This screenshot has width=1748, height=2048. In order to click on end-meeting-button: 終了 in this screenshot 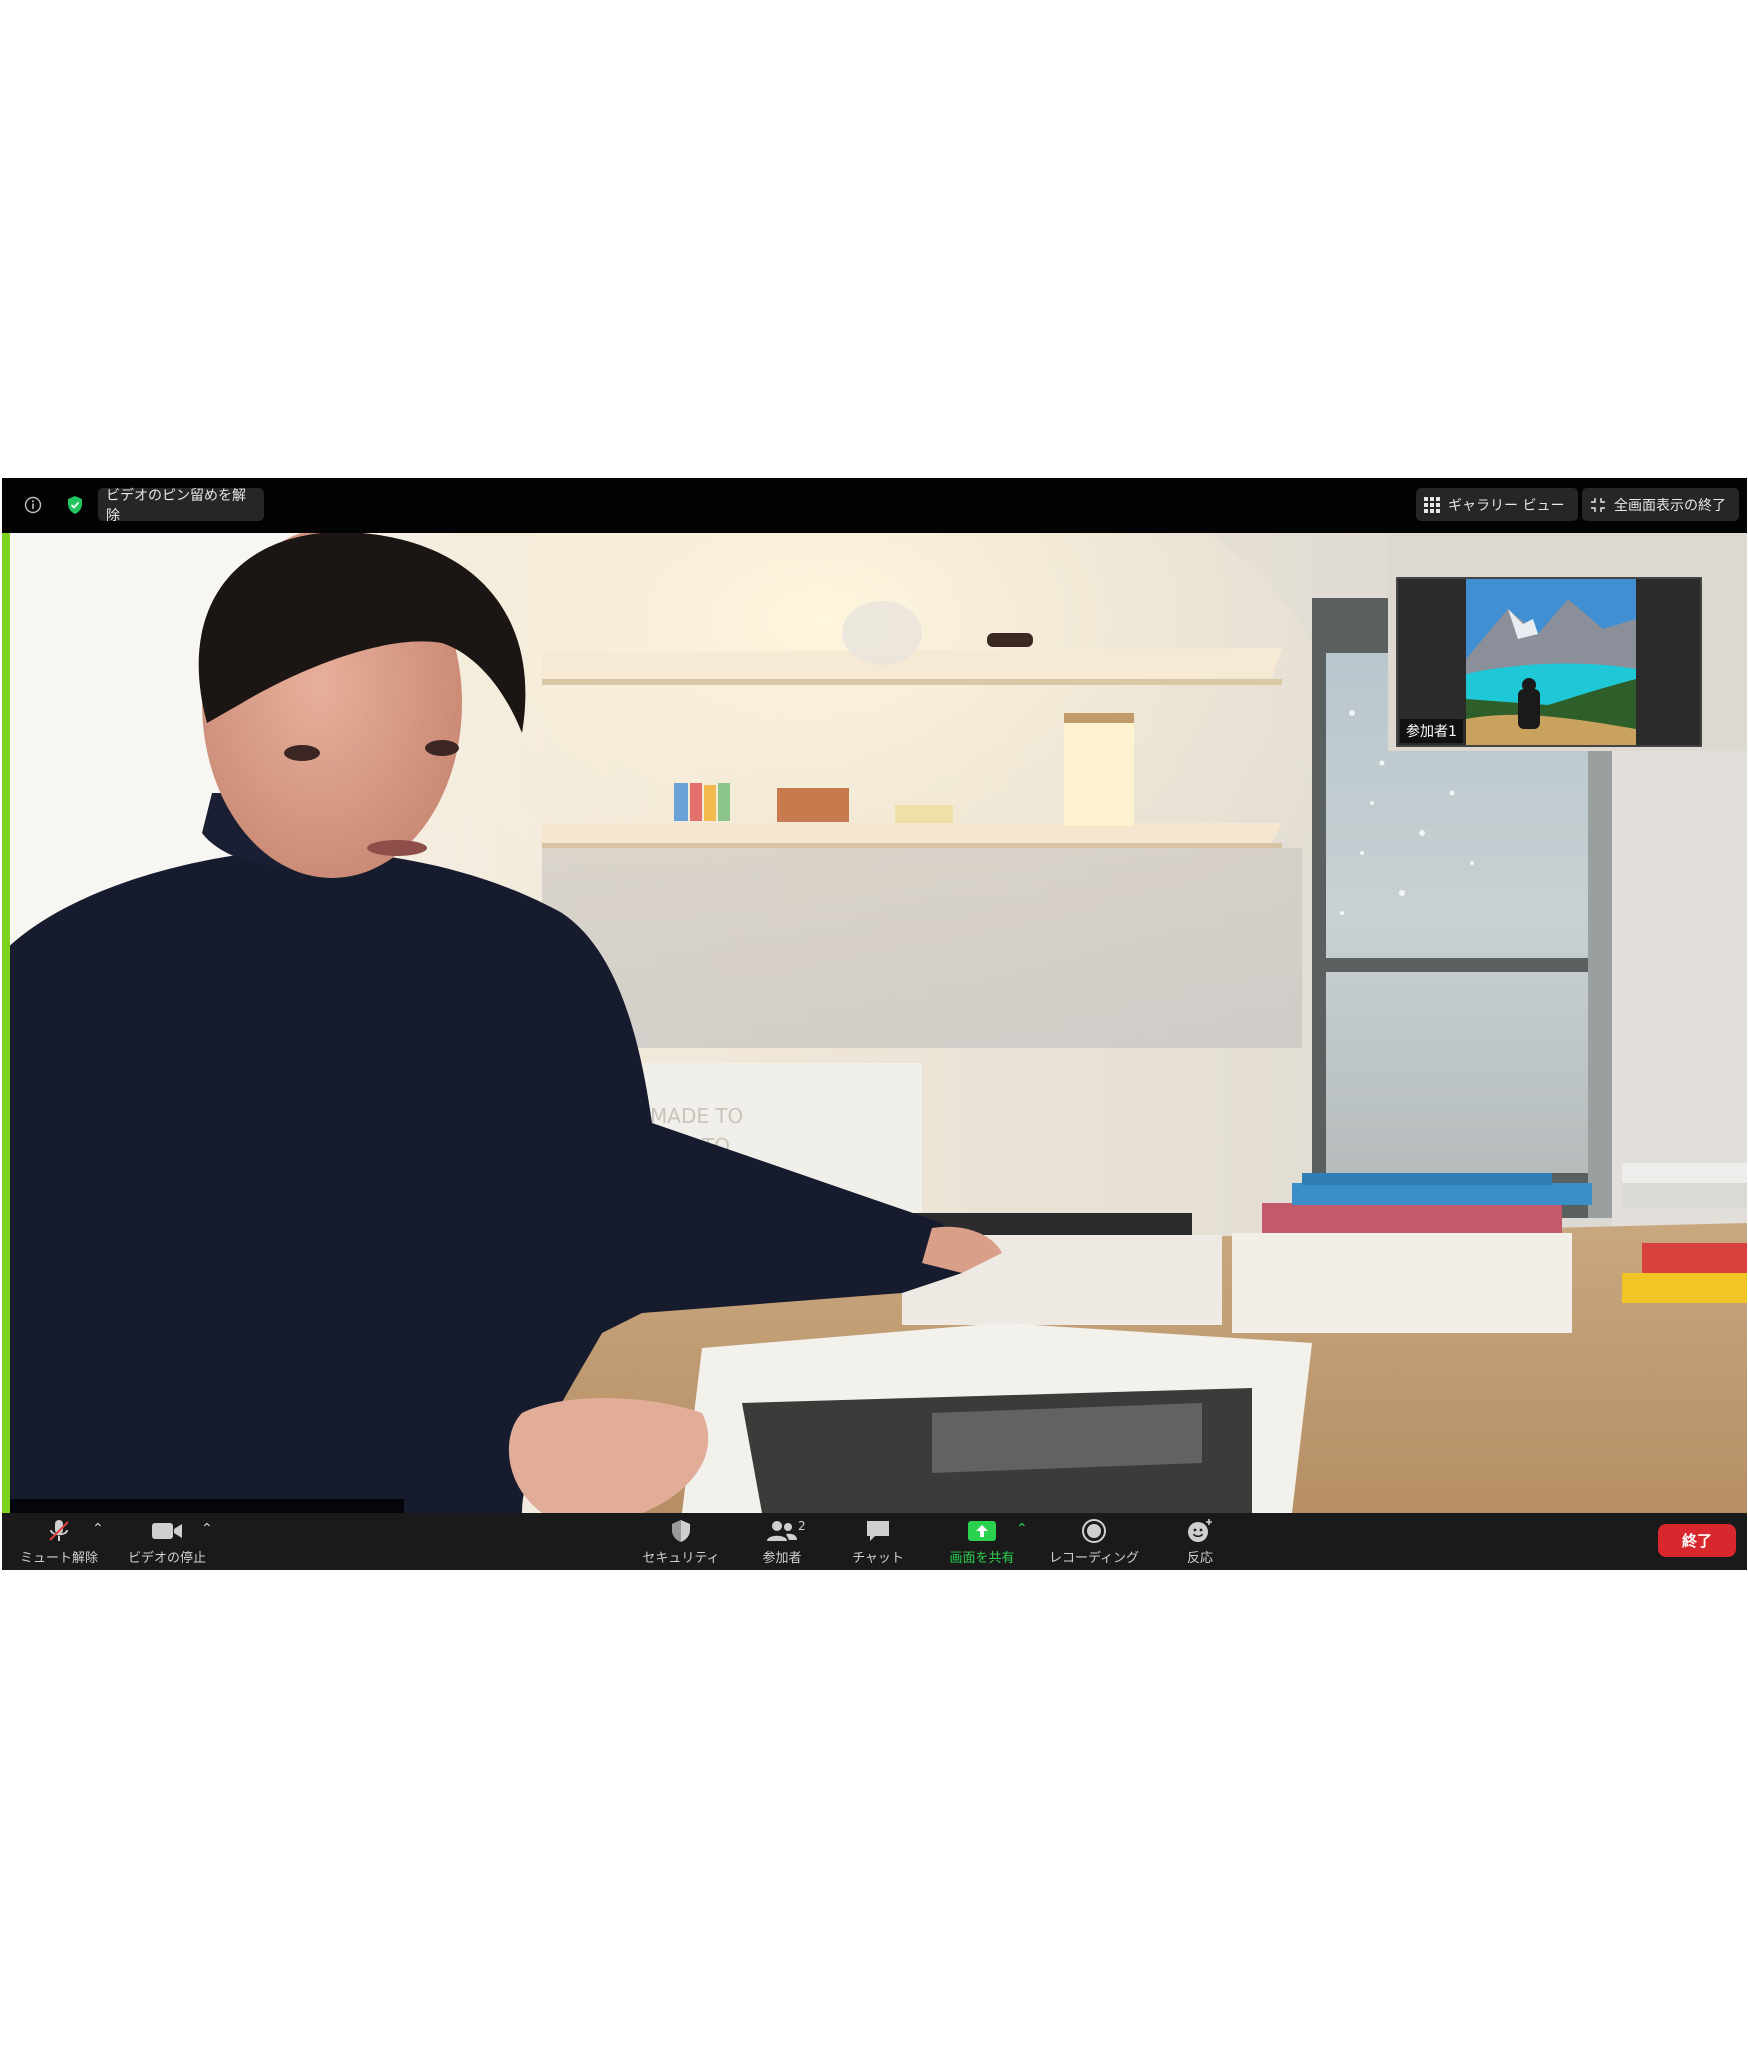, I will do `click(1697, 1540)`.